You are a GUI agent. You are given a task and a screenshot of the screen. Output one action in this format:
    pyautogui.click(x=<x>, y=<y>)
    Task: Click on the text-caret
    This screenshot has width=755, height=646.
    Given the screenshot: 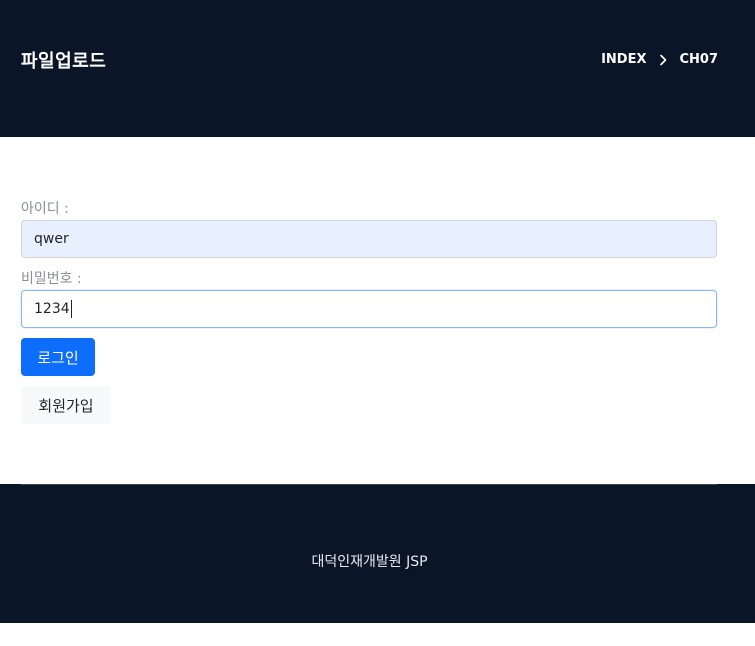 What is the action you would take?
    pyautogui.click(x=71, y=309)
    